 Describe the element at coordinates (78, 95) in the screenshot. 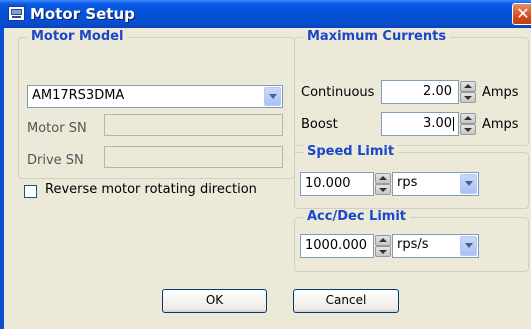

I see `motor-model-value: AM17RS3DMA` at that location.